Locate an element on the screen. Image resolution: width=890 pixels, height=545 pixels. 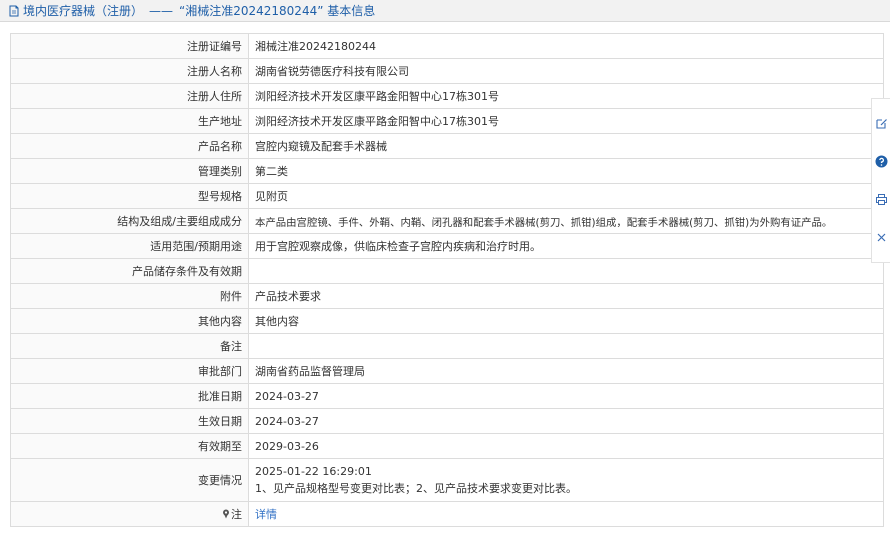
row-value: 第二类 is located at coordinates (566, 171).